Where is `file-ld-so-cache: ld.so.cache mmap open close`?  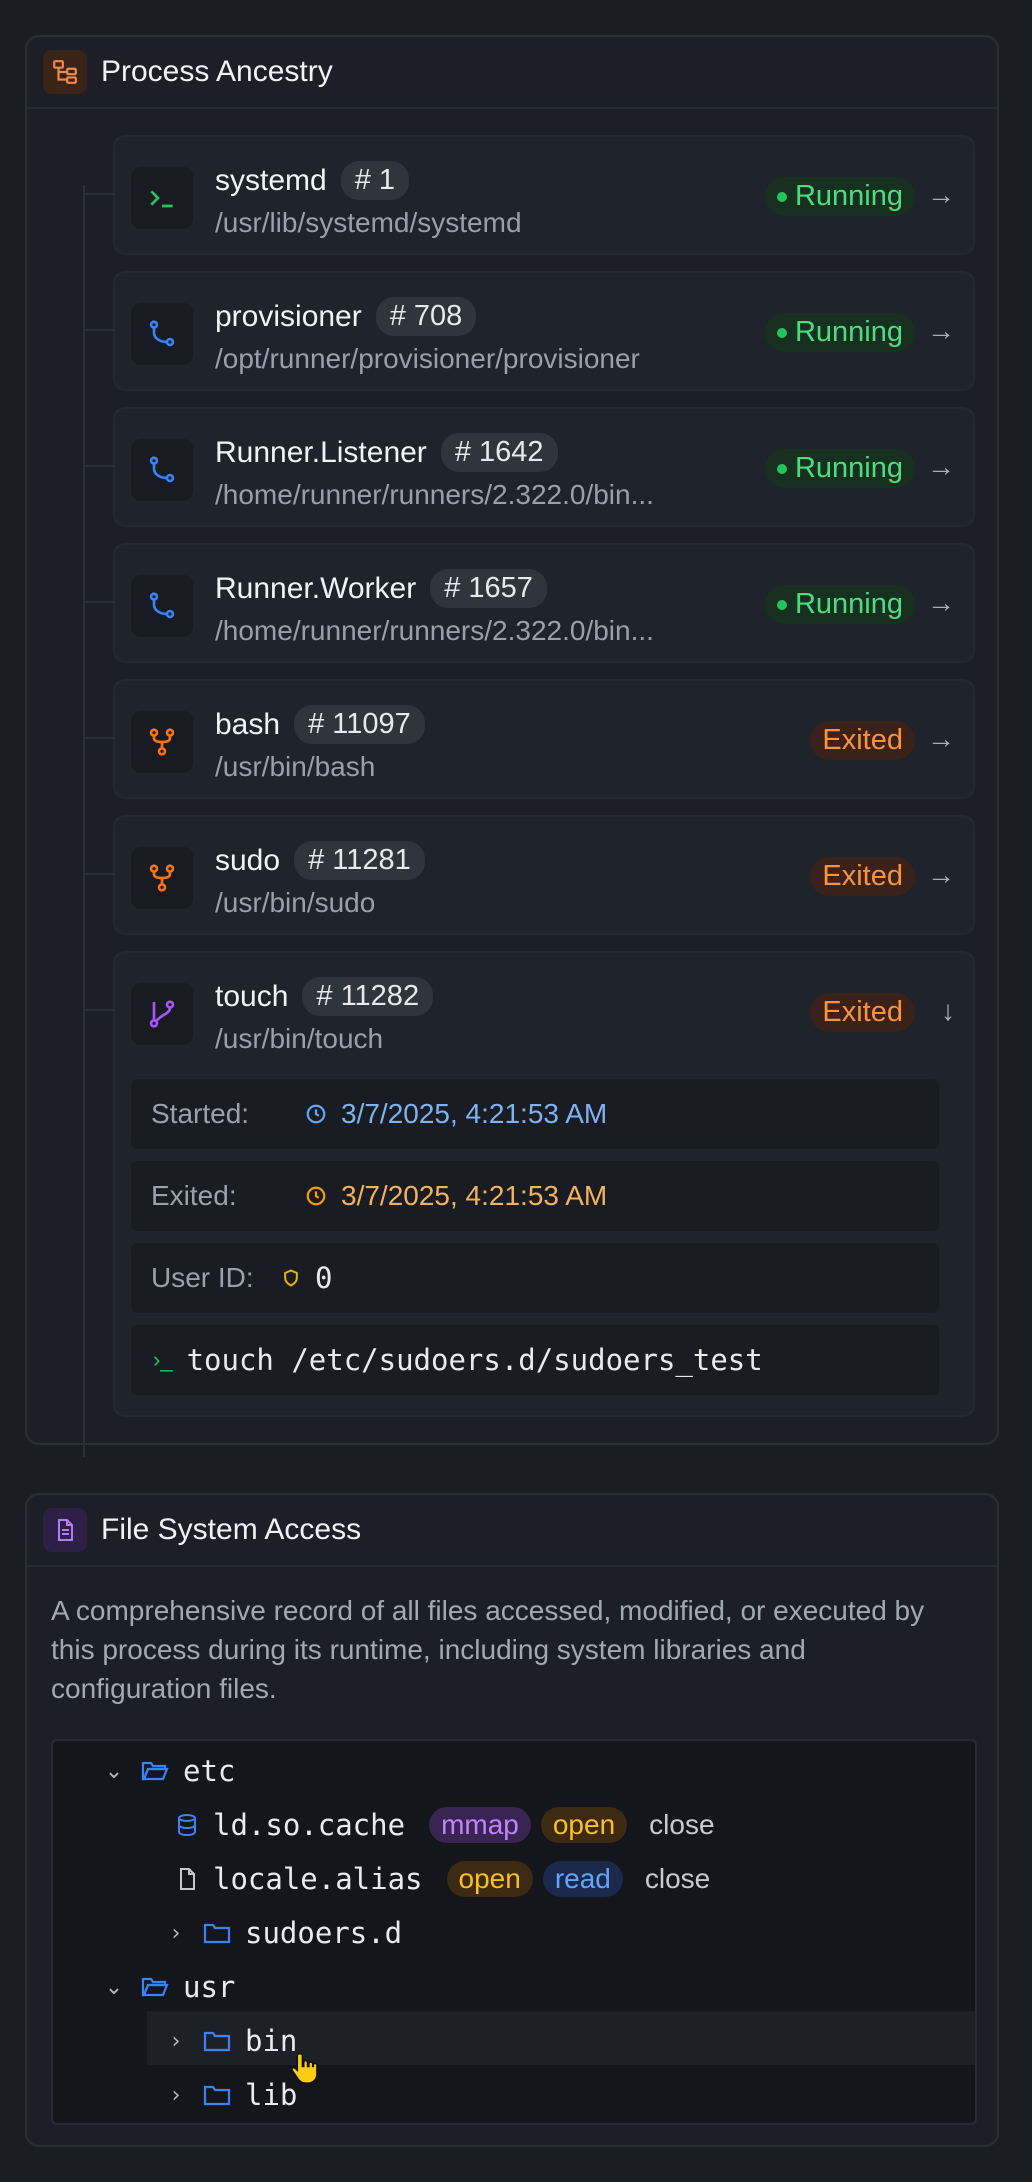 file-ld-so-cache: ld.so.cache mmap open close is located at coordinates (445, 1825).